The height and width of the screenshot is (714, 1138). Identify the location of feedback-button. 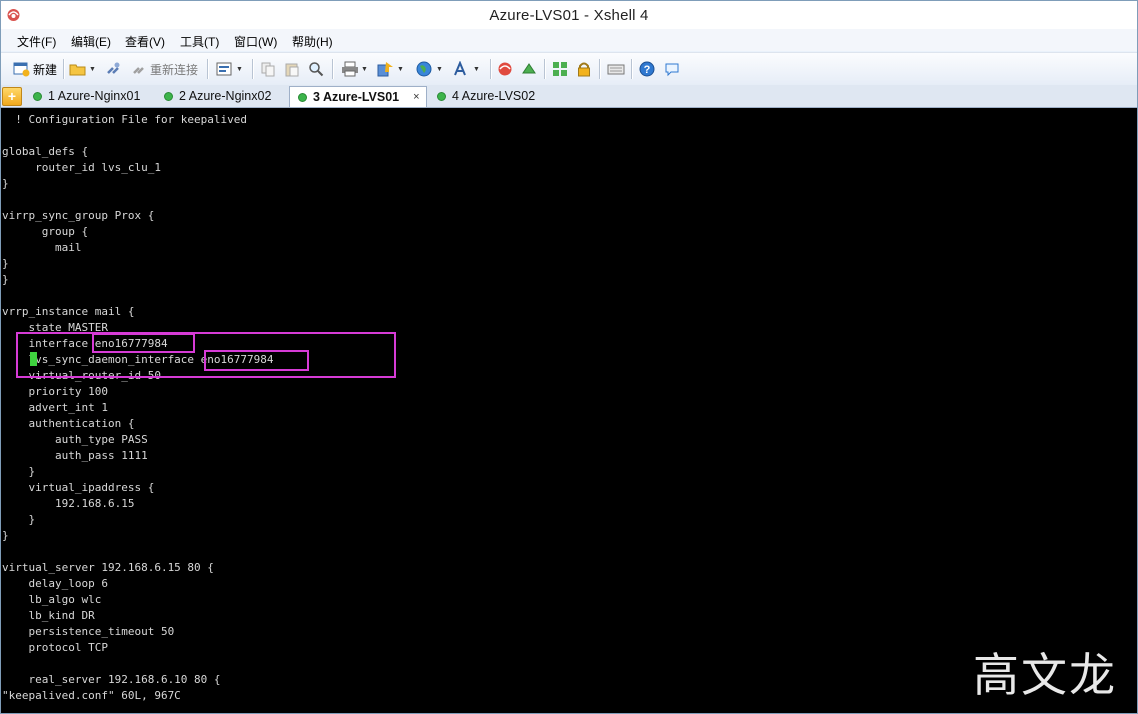
(672, 69).